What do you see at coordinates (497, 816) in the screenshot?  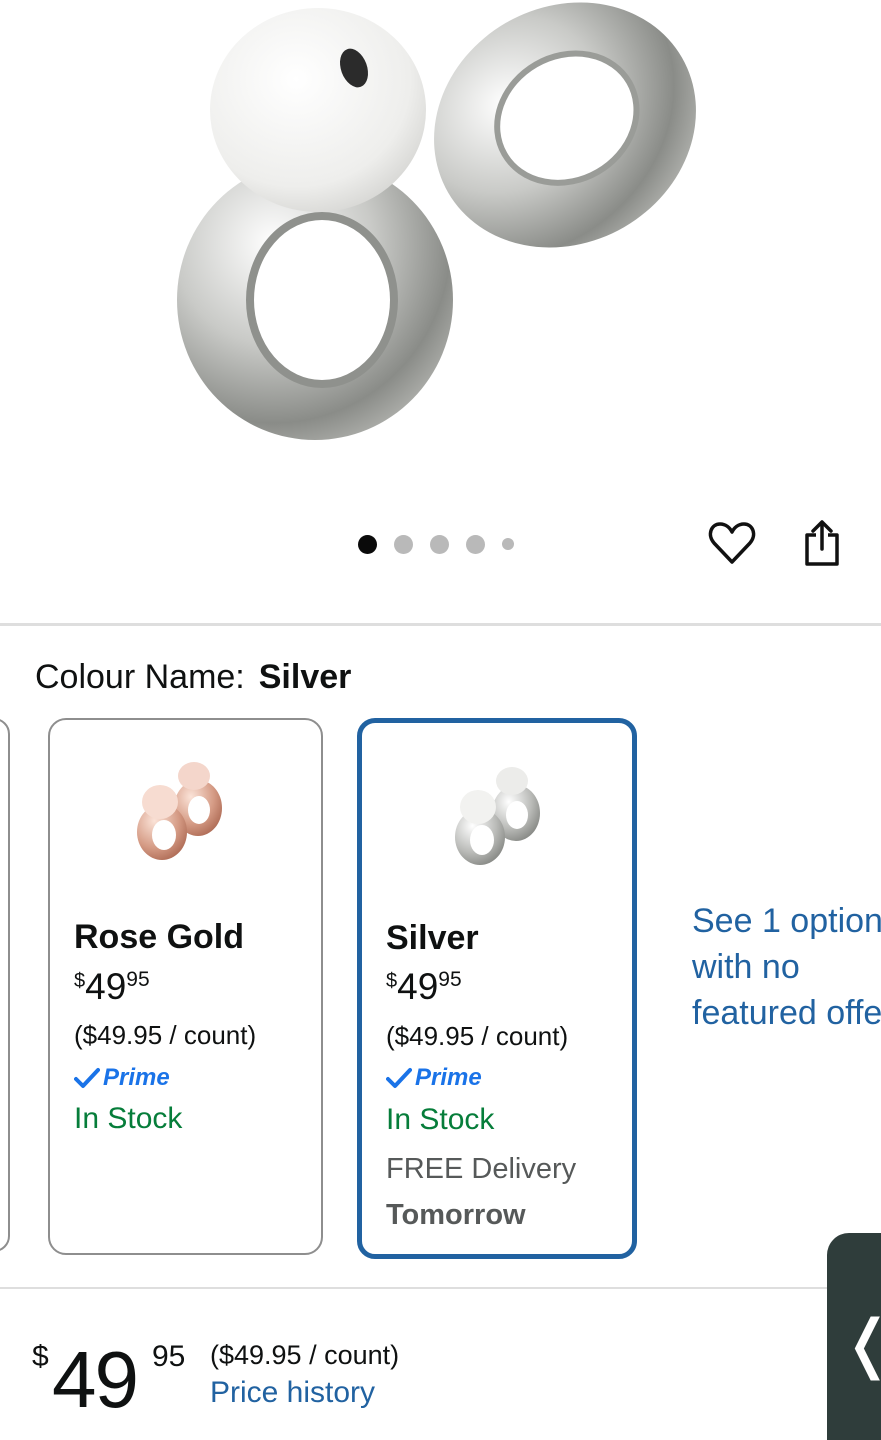 I see `silver-thumbnail` at bounding box center [497, 816].